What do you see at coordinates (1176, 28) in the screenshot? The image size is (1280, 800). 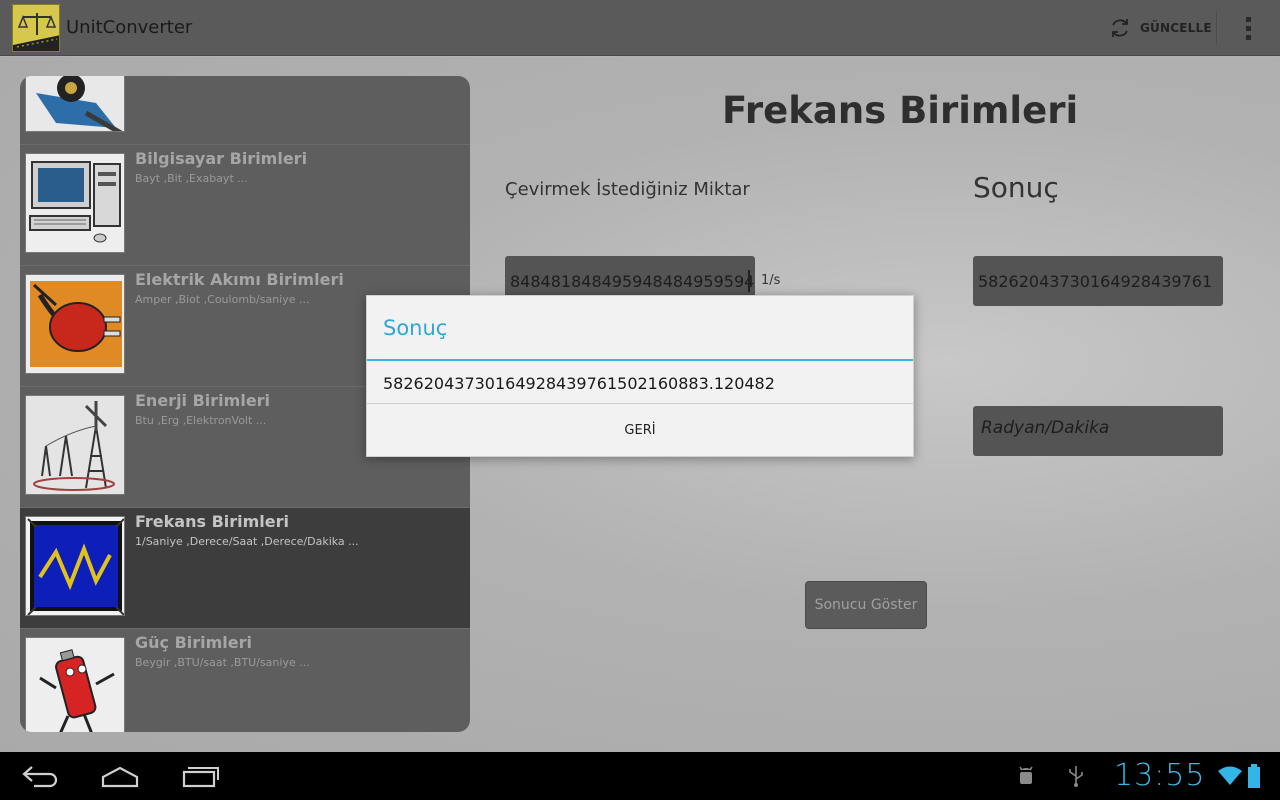 I see `refresh-label: GÜNCELLE` at bounding box center [1176, 28].